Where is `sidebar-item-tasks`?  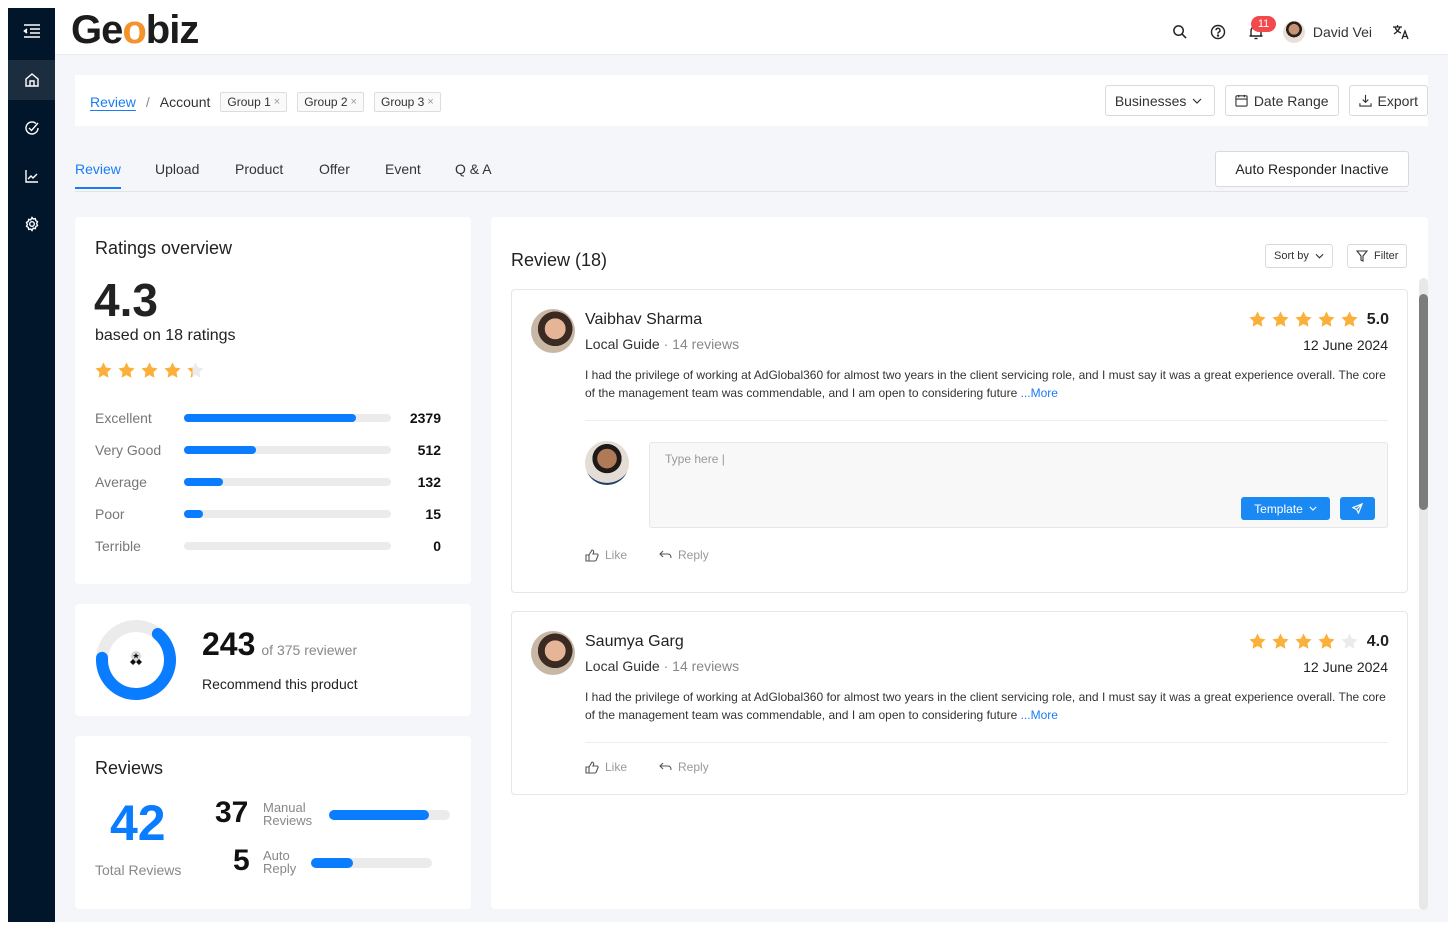 sidebar-item-tasks is located at coordinates (31, 128).